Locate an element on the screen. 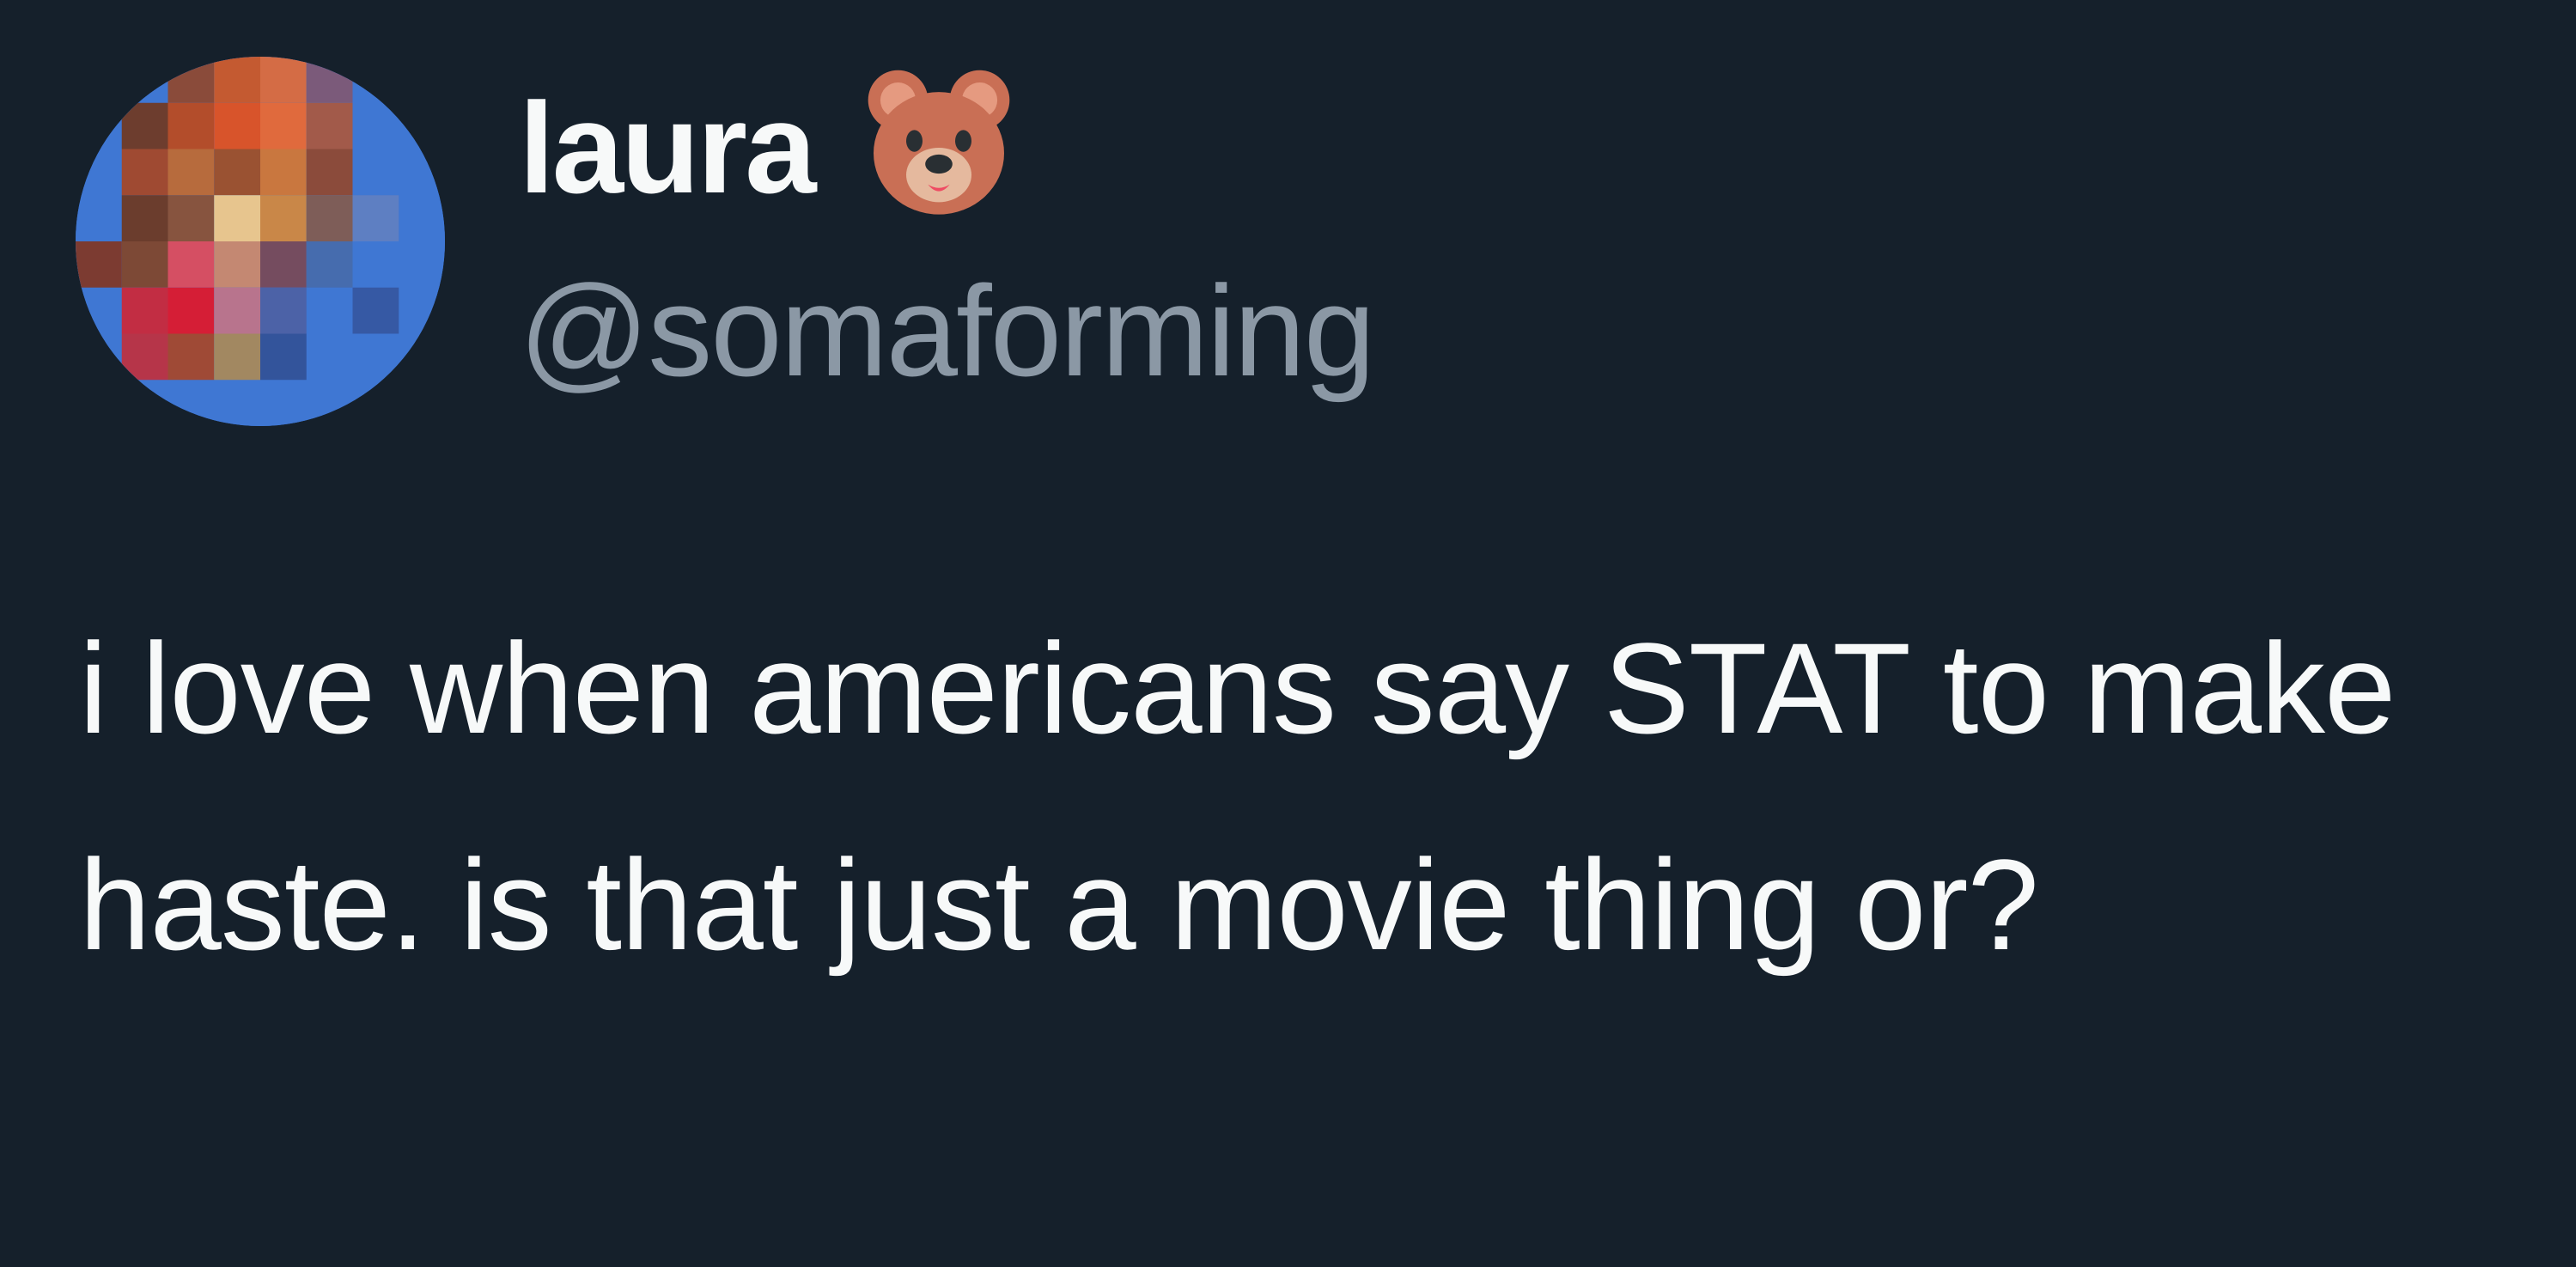 The height and width of the screenshot is (1267, 2576). avatar is located at coordinates (260, 241).